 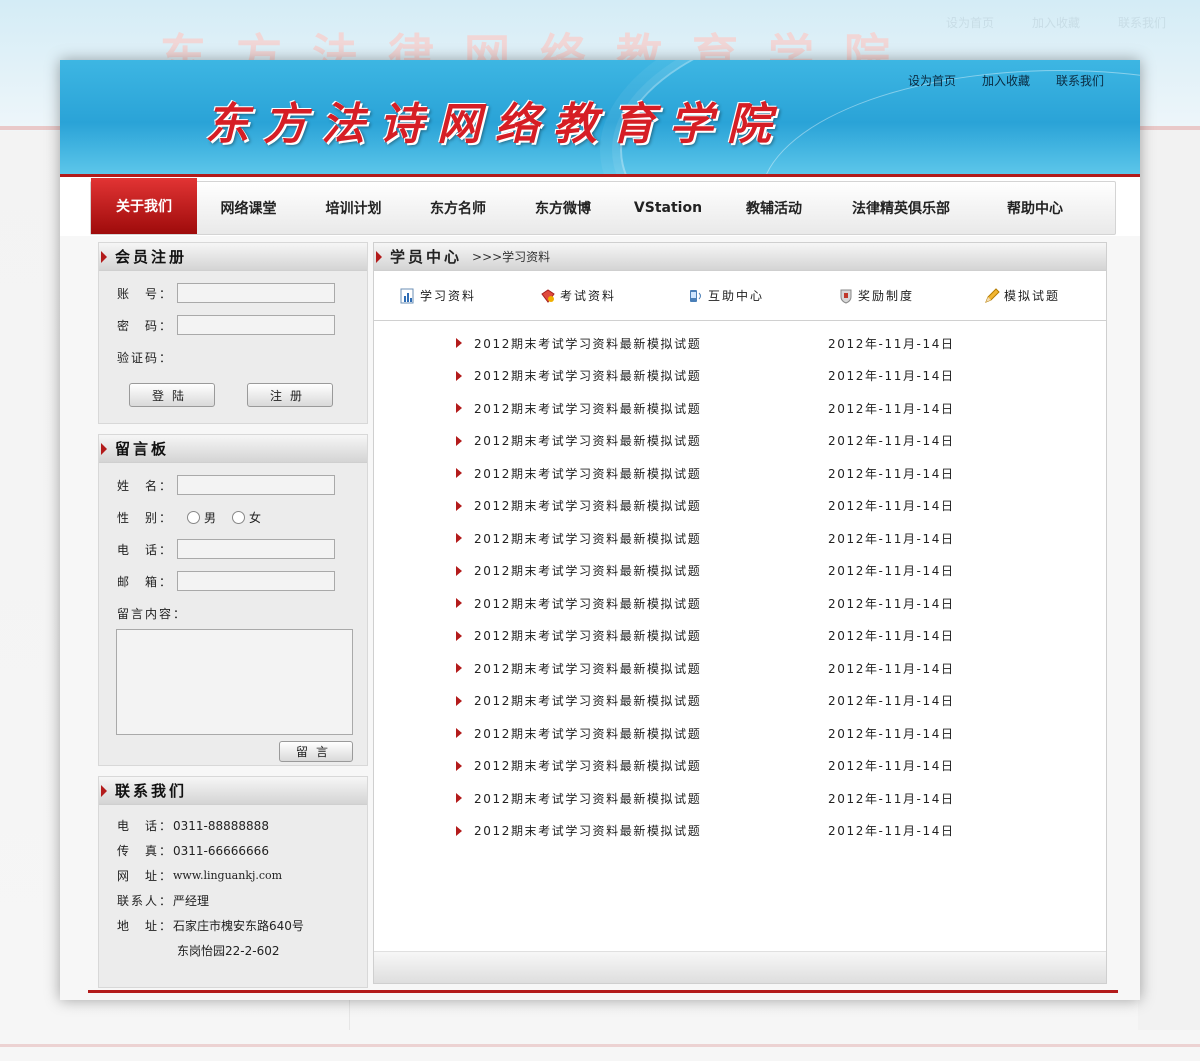 What do you see at coordinates (1080, 80) in the screenshot?
I see `contact-us-link: 联系我们` at bounding box center [1080, 80].